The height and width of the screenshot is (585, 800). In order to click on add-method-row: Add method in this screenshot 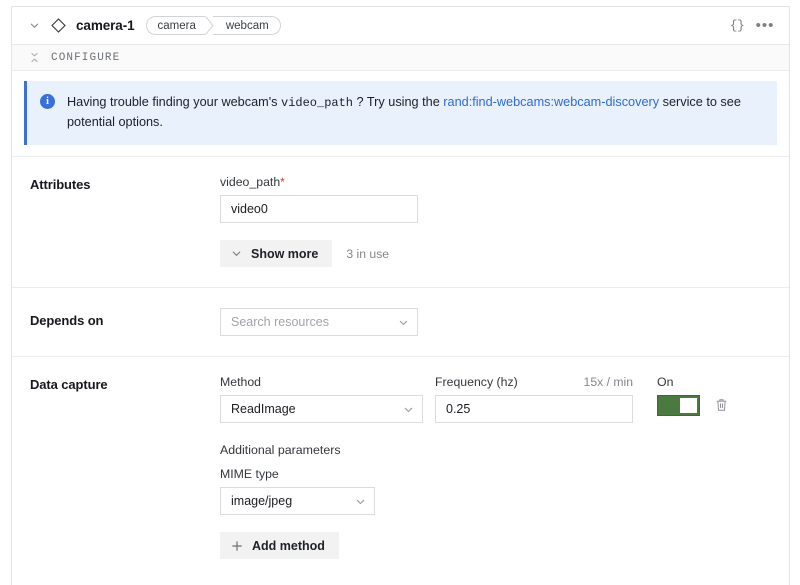, I will do `click(498, 546)`.